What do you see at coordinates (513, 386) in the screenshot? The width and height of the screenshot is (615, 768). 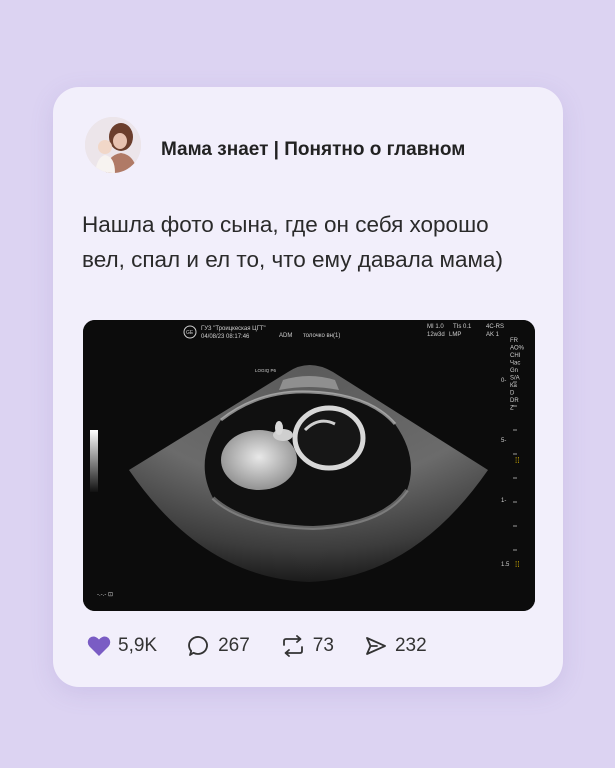 I see `us-panel-label: Ка` at bounding box center [513, 386].